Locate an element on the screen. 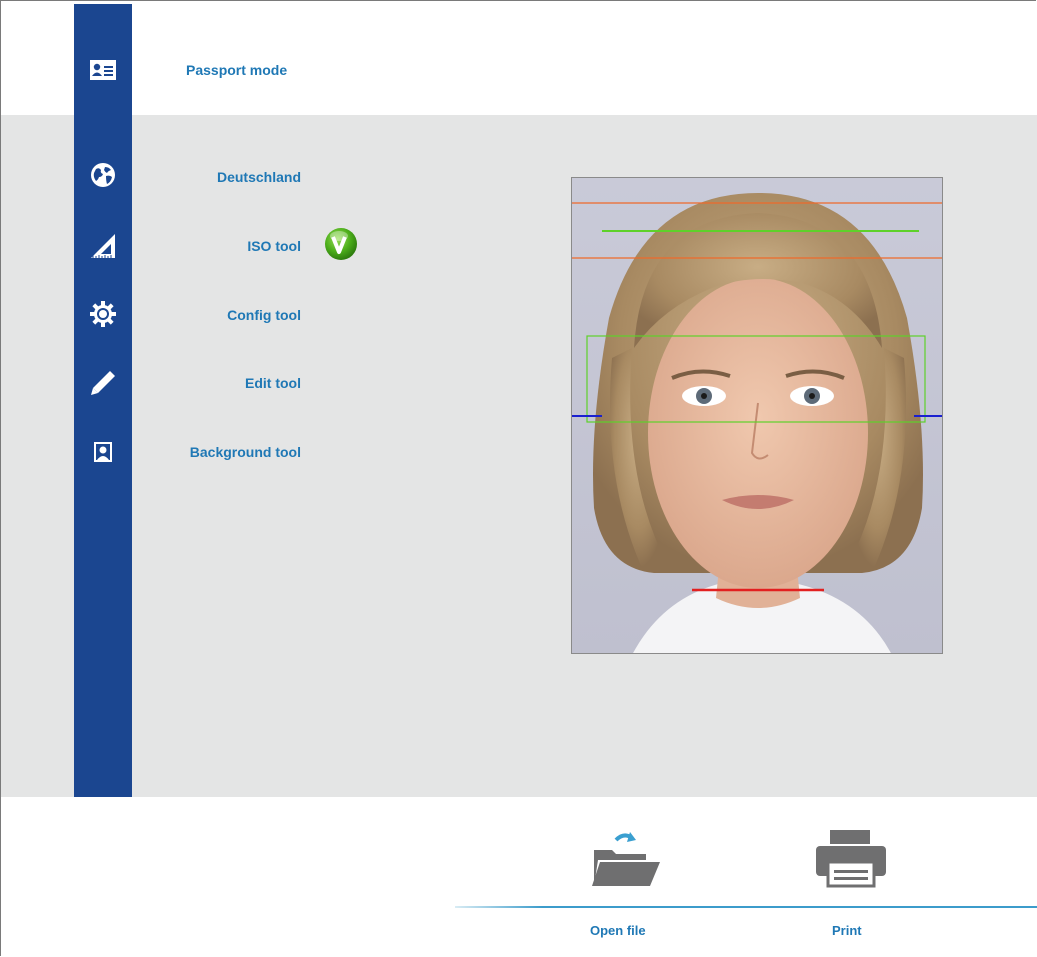 The width and height of the screenshot is (1037, 957). print-label: Print is located at coordinates (847, 930).